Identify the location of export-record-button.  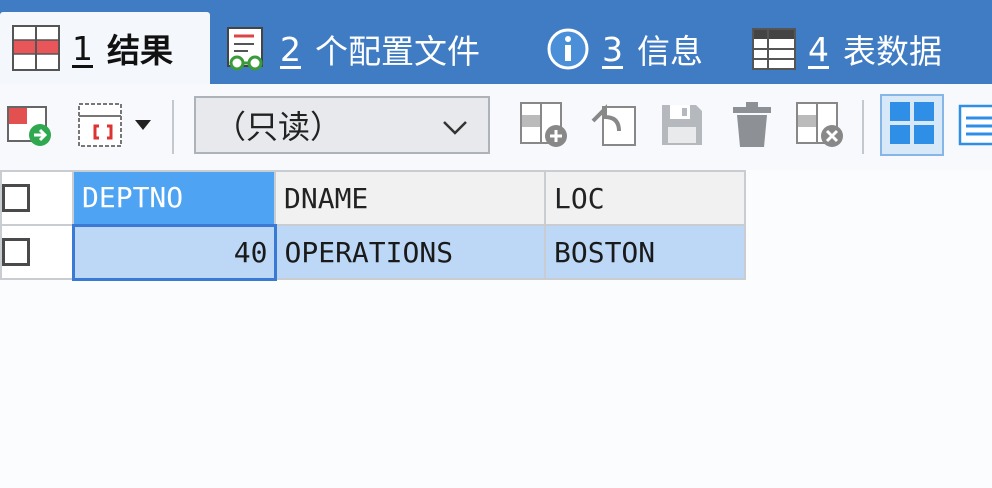
(30, 127).